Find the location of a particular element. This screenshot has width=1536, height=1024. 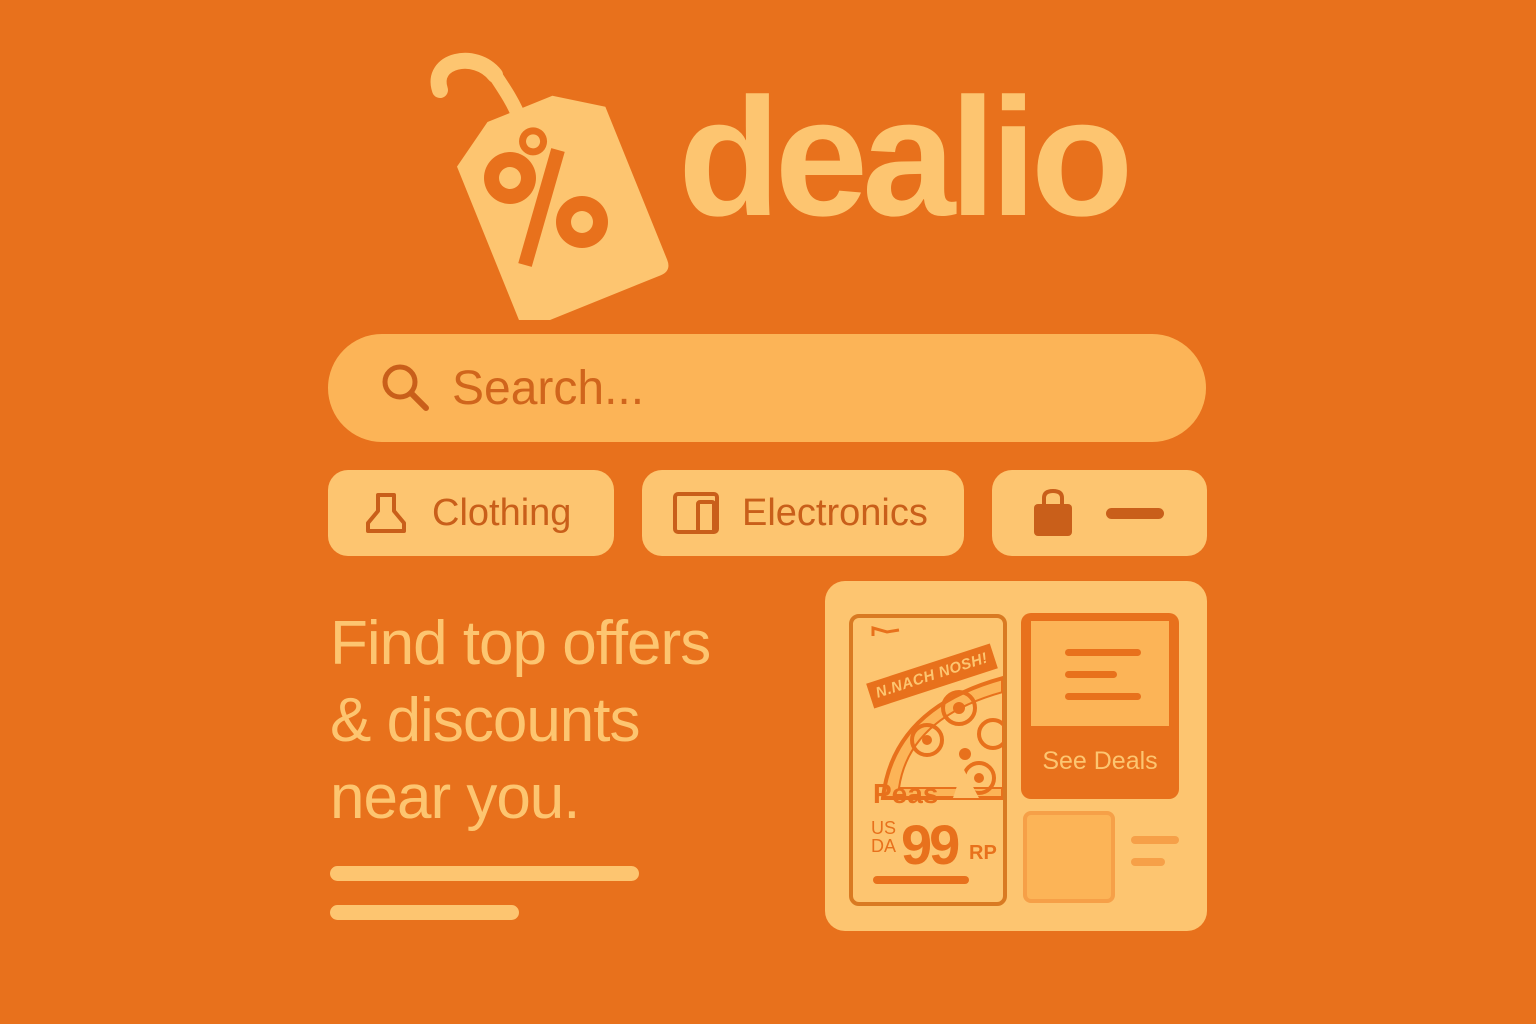

search-input is located at coordinates (802, 388).